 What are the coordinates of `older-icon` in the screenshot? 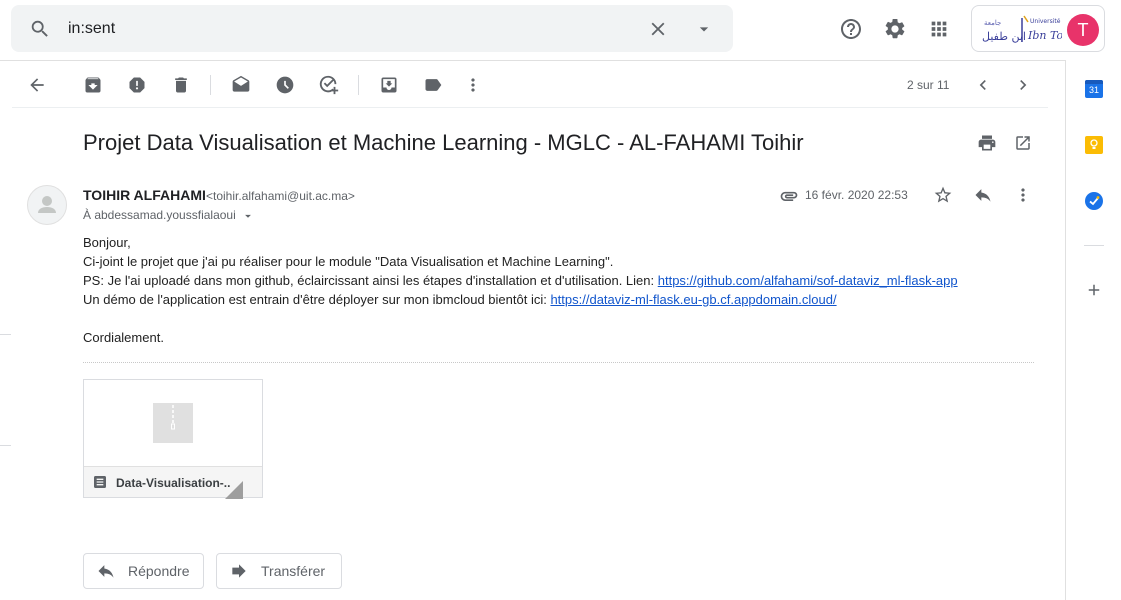 It's located at (1023, 85).